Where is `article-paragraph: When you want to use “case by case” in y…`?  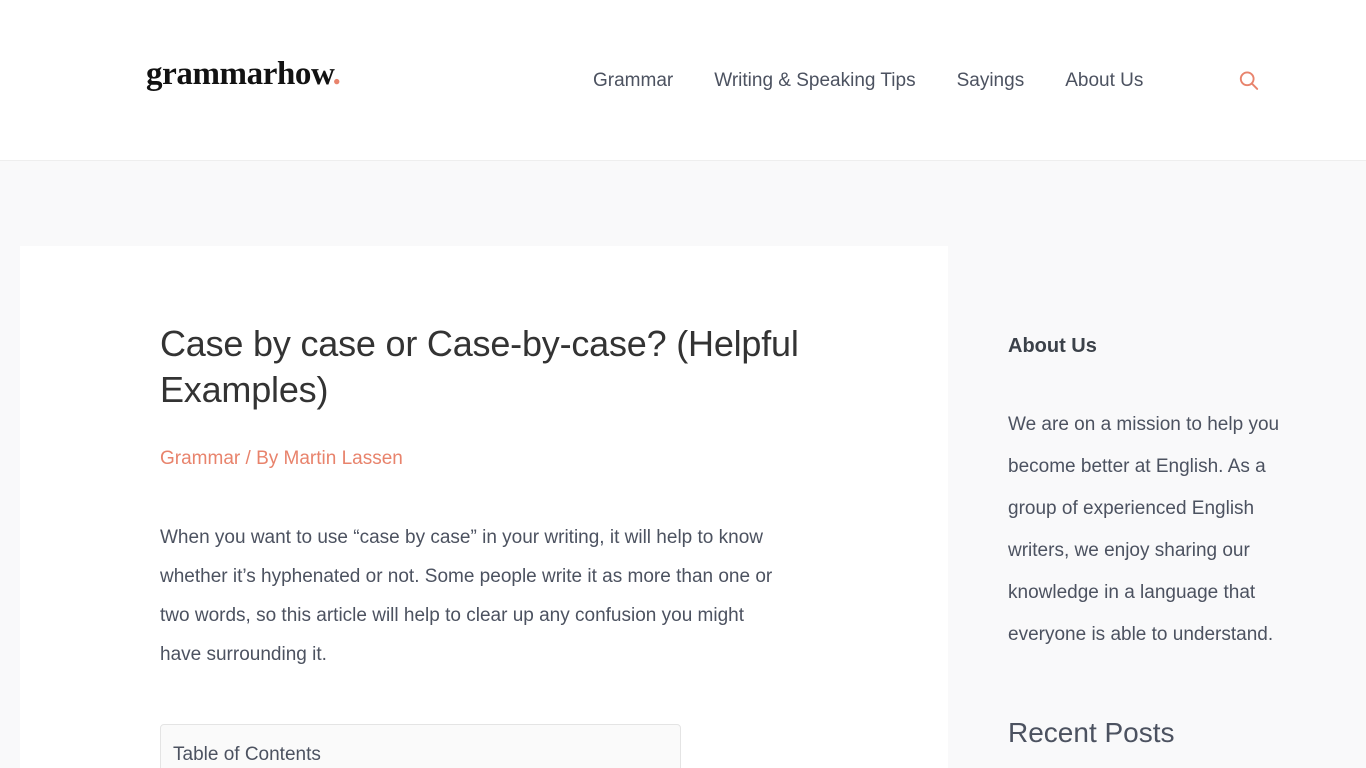
article-paragraph: When you want to use “case by case” in y… is located at coordinates (466, 596).